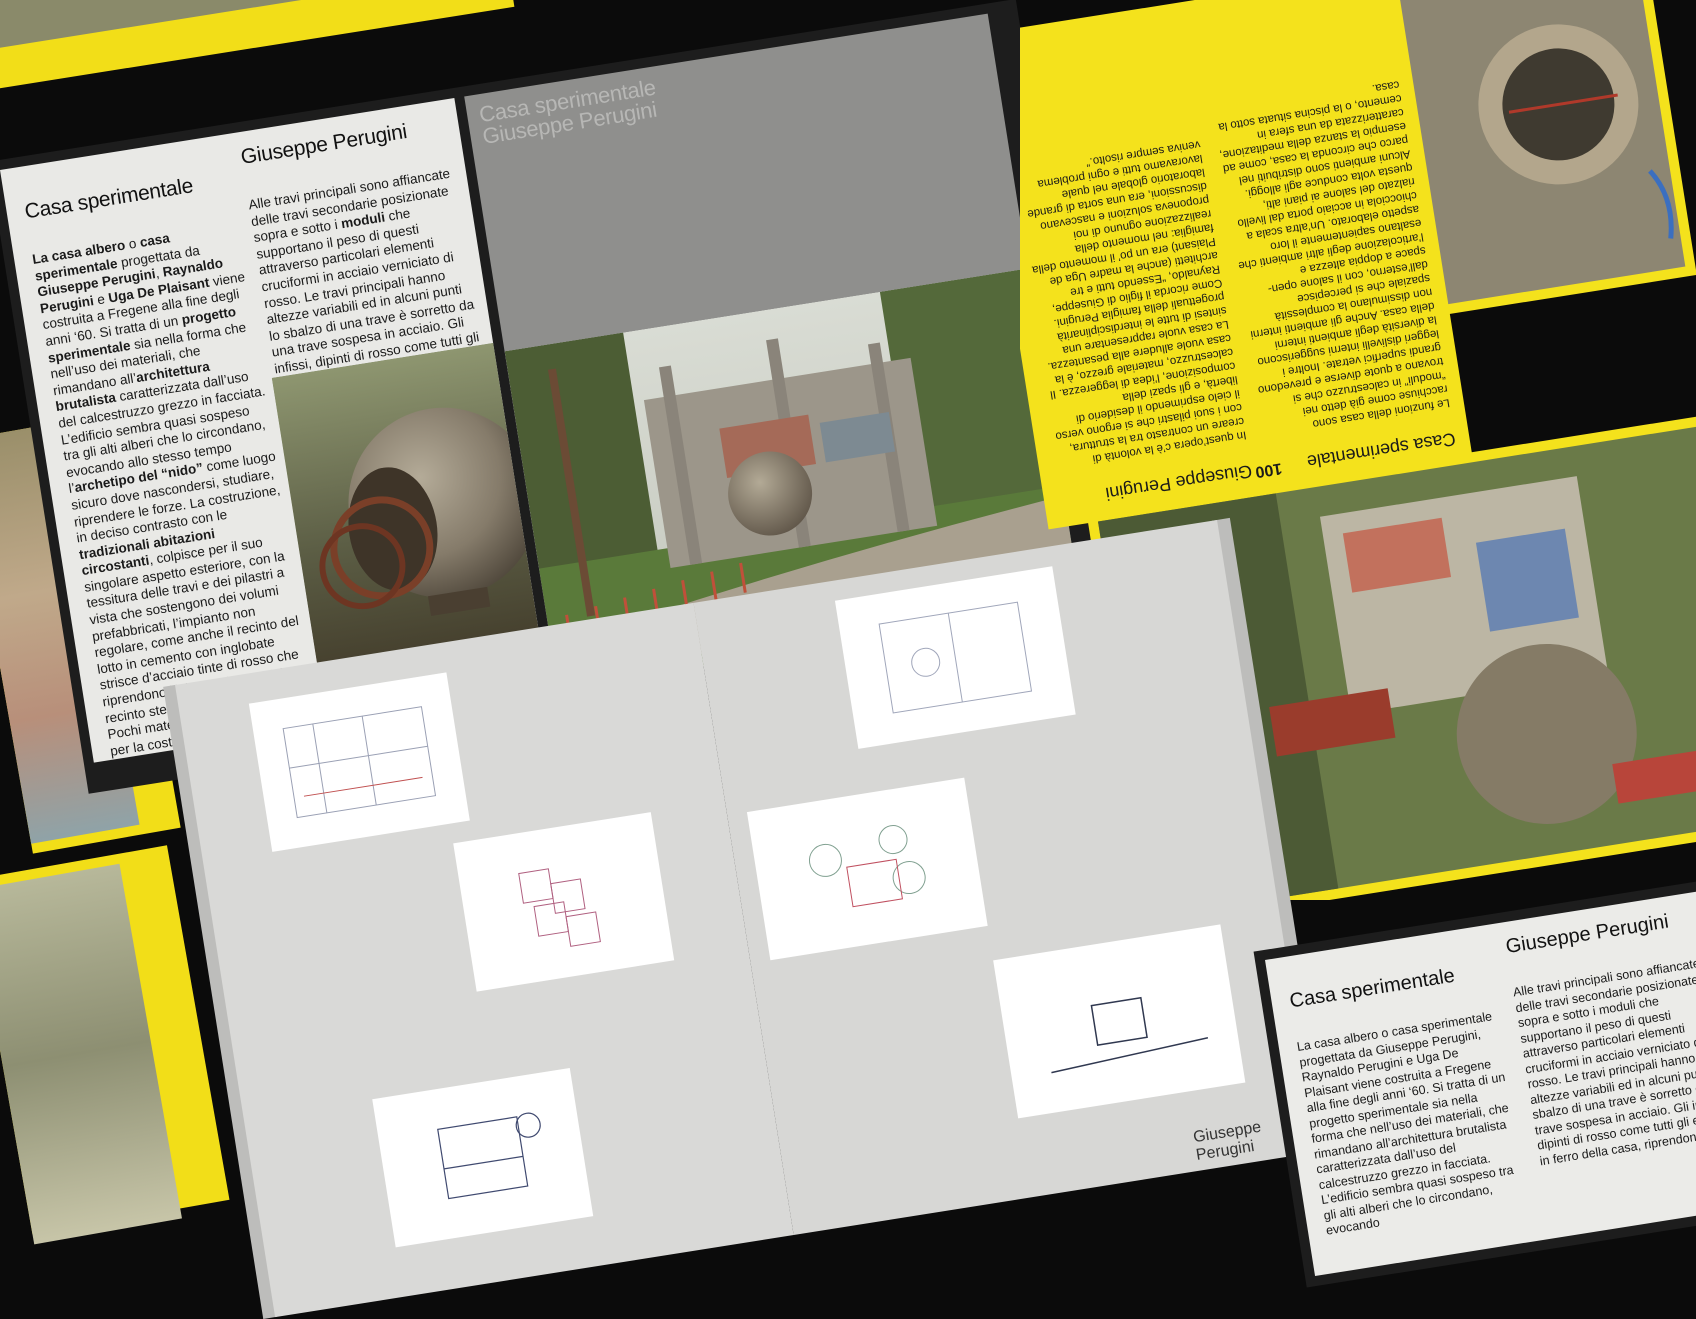 The image size is (1696, 1319). Describe the element at coordinates (324, 145) in the screenshot. I see `page-header-right: Giuseppe Perugini` at that location.